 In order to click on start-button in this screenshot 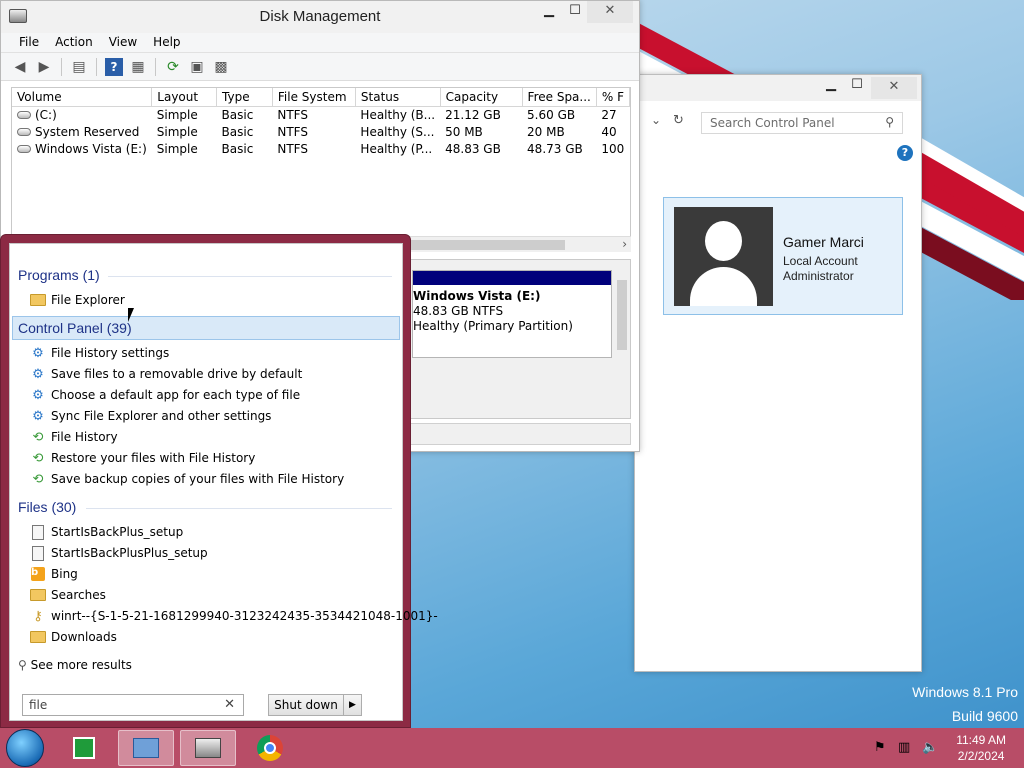, I will do `click(25, 748)`.